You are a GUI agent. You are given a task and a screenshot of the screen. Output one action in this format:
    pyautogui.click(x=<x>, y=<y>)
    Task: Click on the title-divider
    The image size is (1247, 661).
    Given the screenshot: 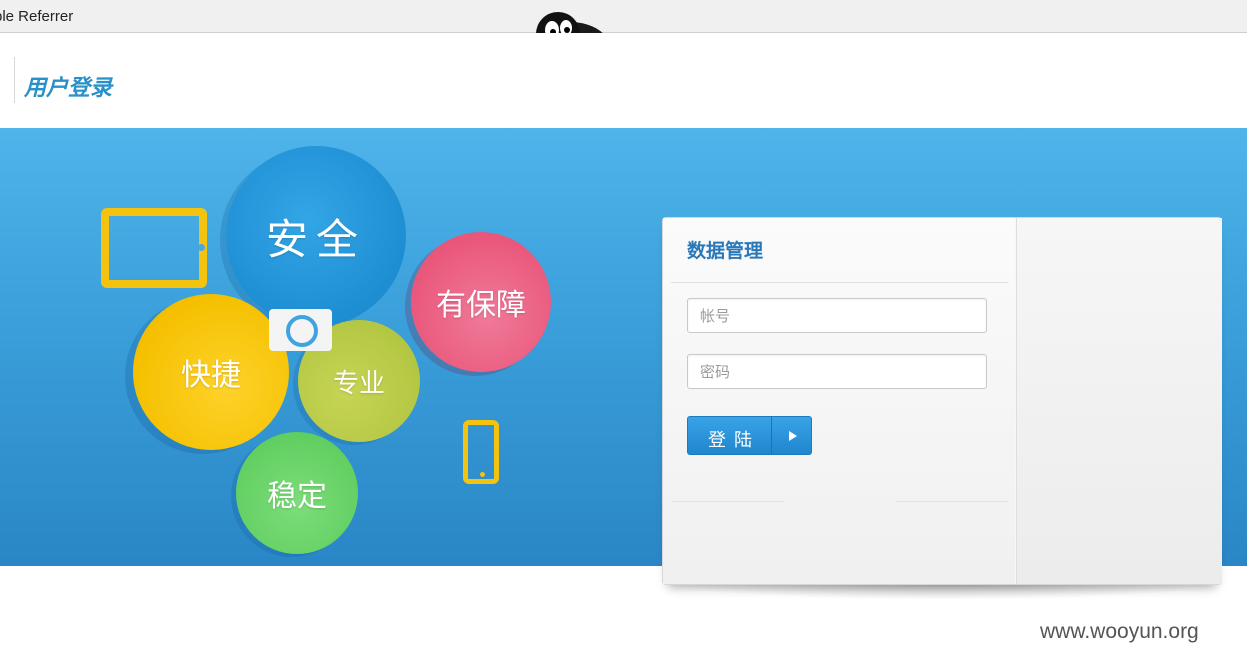 What is the action you would take?
    pyautogui.click(x=839, y=282)
    